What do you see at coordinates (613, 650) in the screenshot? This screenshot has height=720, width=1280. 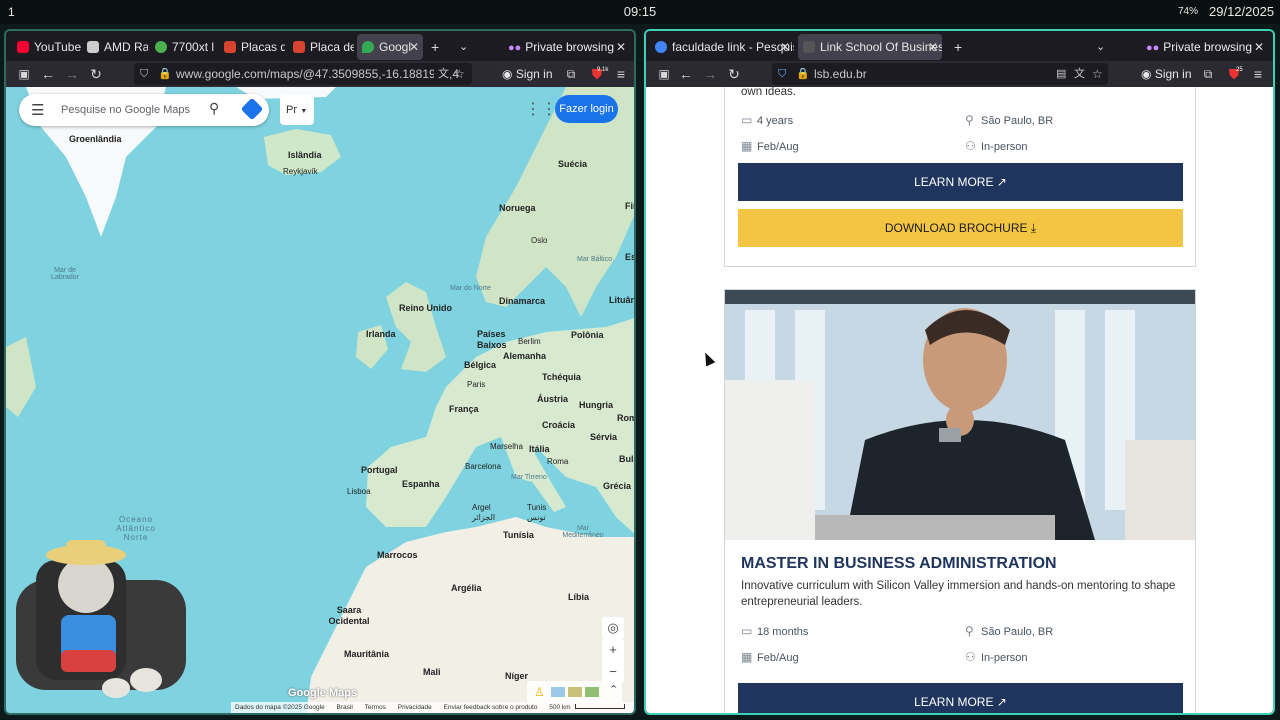 I see `zoom-in-button: +` at bounding box center [613, 650].